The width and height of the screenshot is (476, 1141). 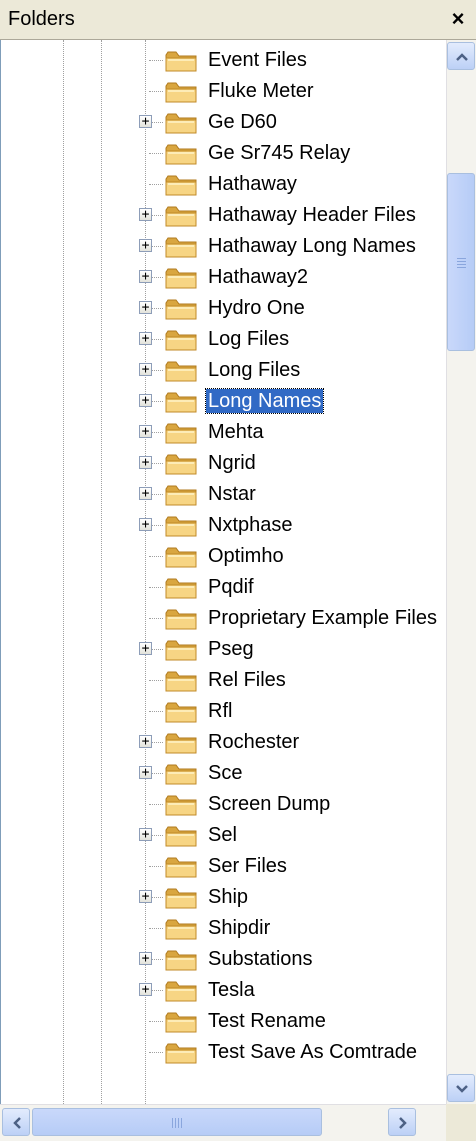 What do you see at coordinates (223, 122) in the screenshot?
I see `tree-item: + Ge D60` at bounding box center [223, 122].